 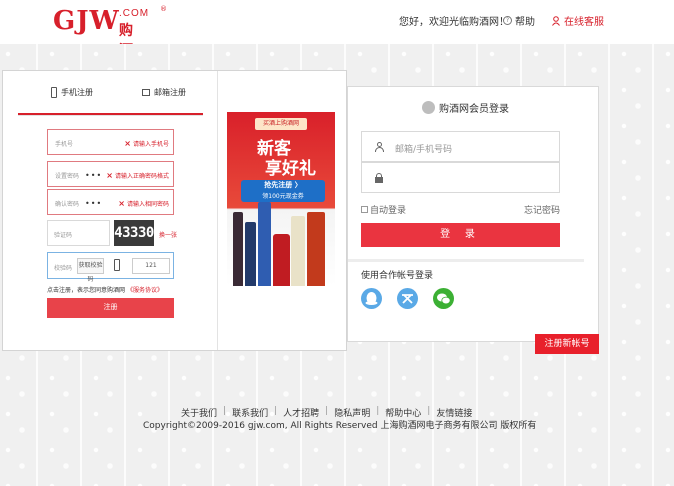 I want to click on agreement-line: 点击注册，表示您同意购酒网 《服务协议》, so click(x=105, y=289).